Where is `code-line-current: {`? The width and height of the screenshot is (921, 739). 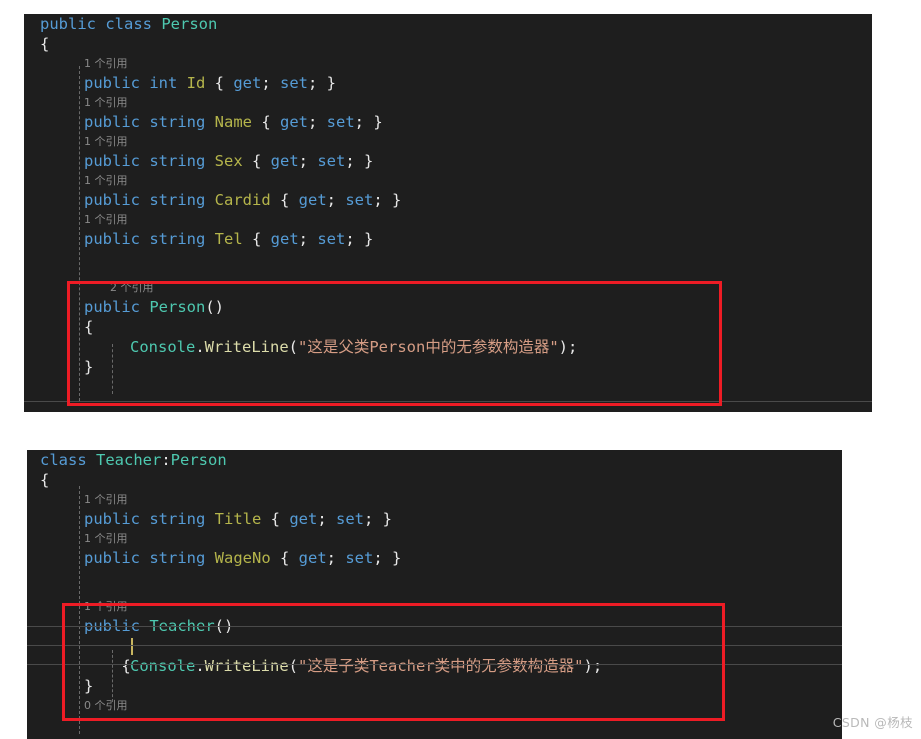 code-line-current: { is located at coordinates (434, 655).